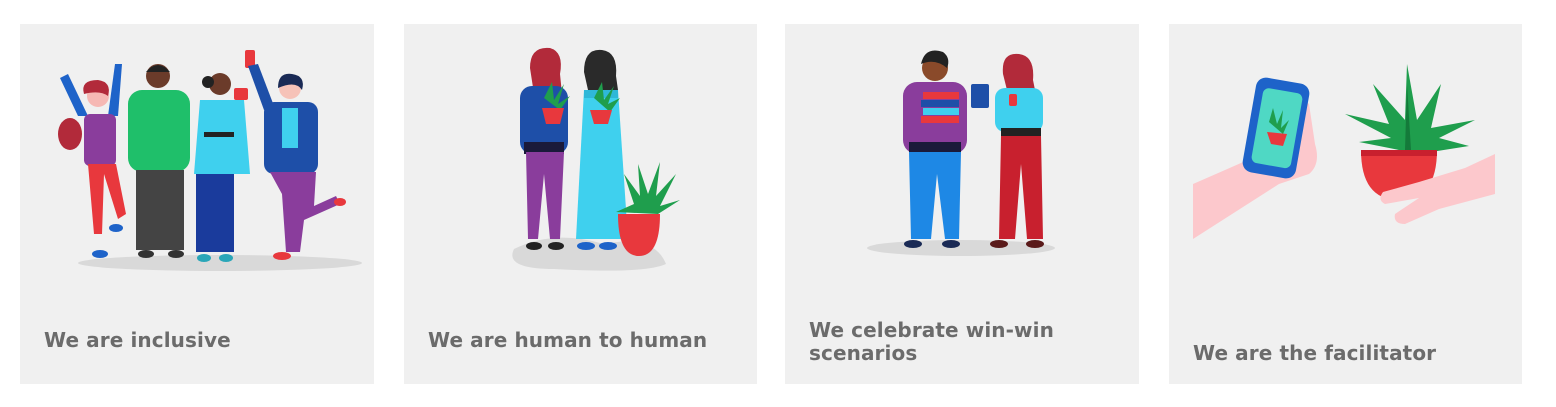 This screenshot has height=407, width=1556. Describe the element at coordinates (1315, 353) in the screenshot. I see `card-title: We are the facilitator` at that location.